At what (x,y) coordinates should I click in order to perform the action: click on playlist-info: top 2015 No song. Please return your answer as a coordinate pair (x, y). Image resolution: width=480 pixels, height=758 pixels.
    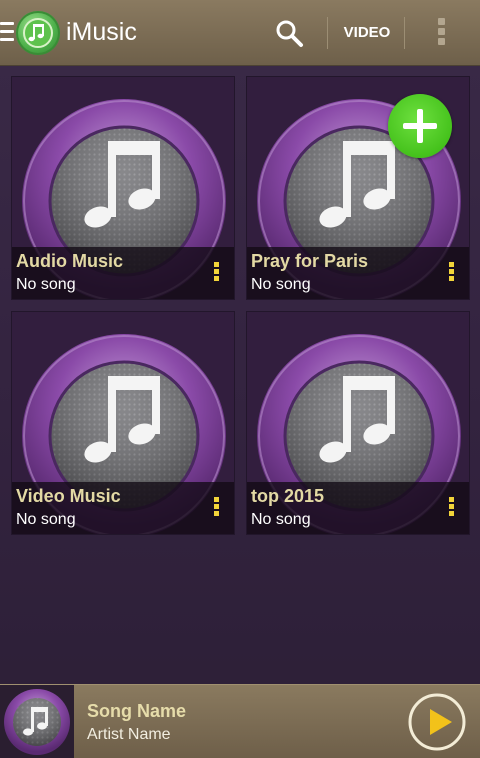
    Looking at the image, I should click on (358, 508).